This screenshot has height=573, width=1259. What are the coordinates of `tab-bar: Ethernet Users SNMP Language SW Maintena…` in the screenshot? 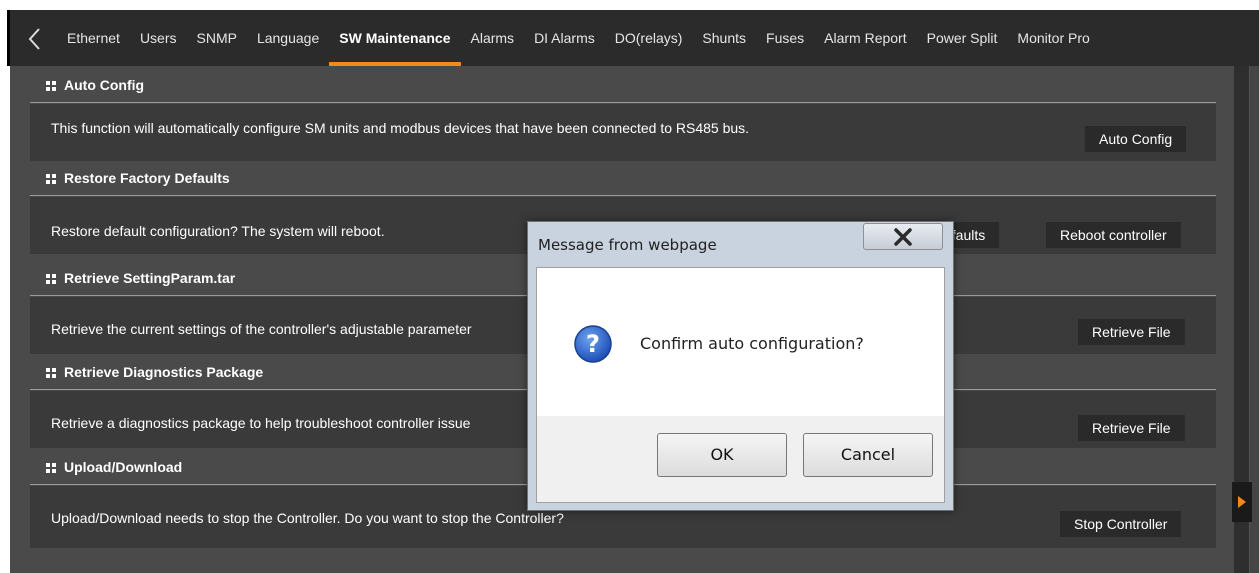 It's located at (578, 38).